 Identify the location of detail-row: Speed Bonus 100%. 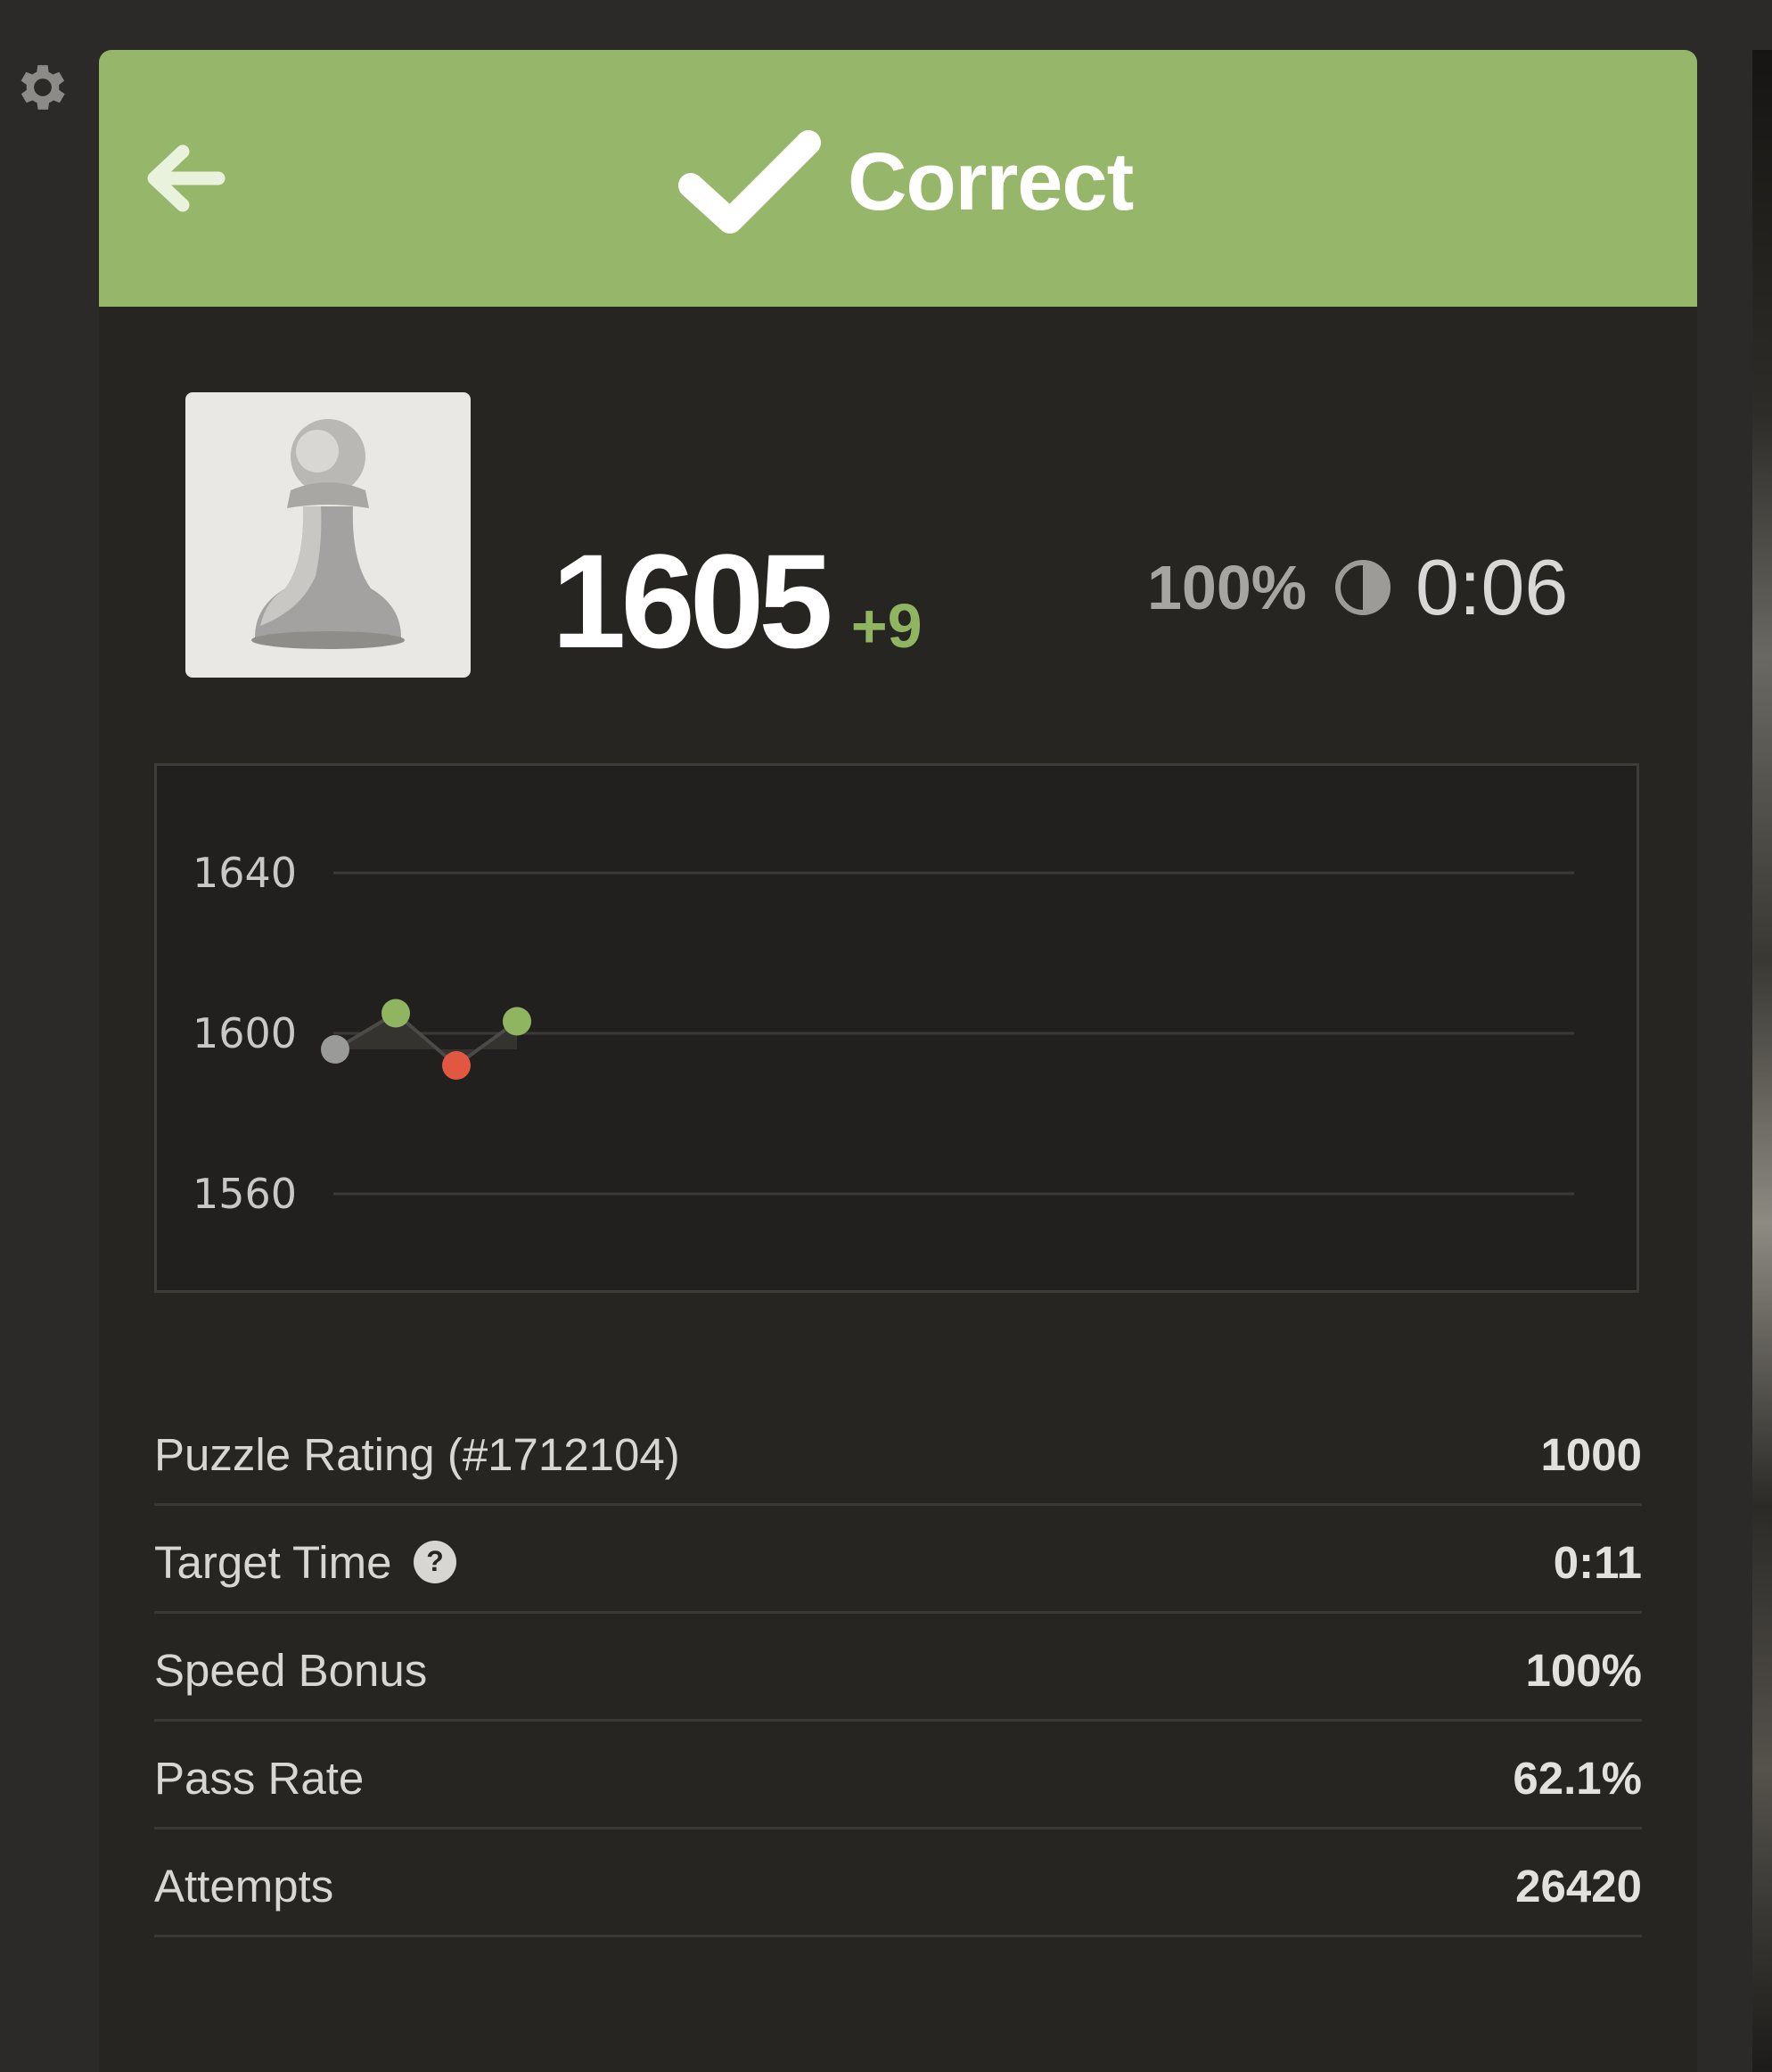
(898, 1668).